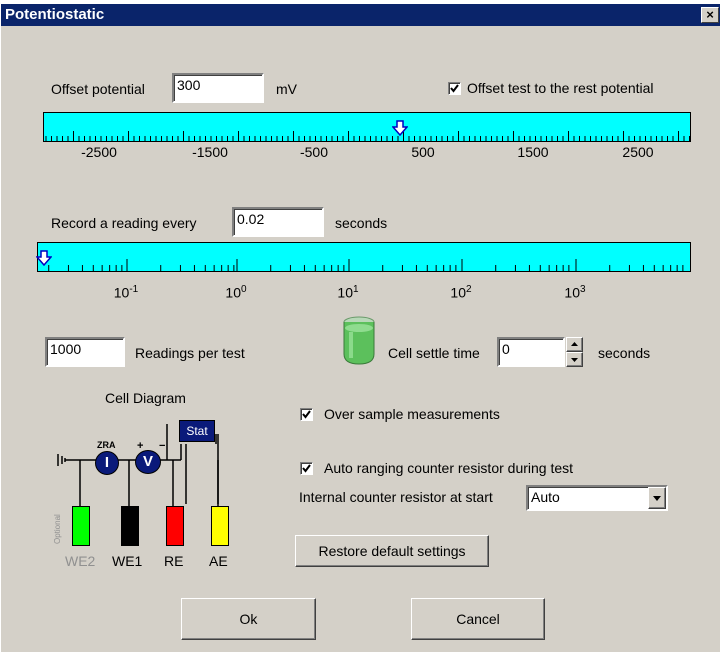 The image size is (720, 652). Describe the element at coordinates (363, 257) in the screenshot. I see `record-interval-slider` at that location.